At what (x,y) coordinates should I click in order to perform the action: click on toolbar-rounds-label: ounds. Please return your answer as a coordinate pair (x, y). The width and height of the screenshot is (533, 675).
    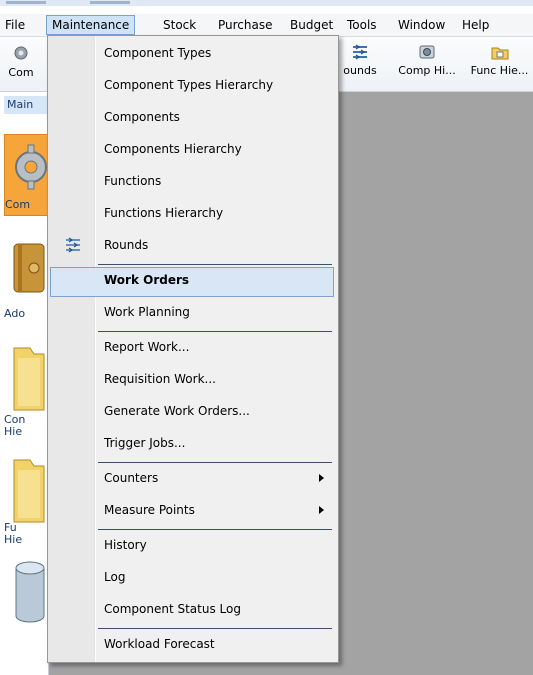
    Looking at the image, I should click on (360, 70).